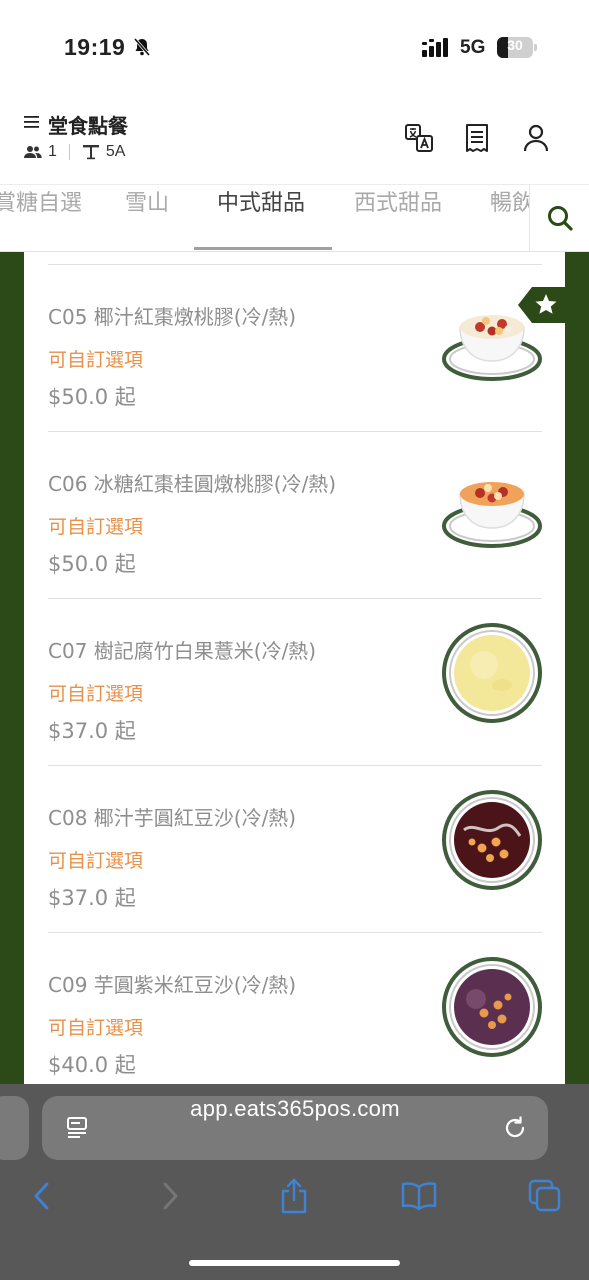 The image size is (589, 1280). What do you see at coordinates (261, 218) in the screenshot?
I see `tab-chinese-dessert: 中式甜品` at bounding box center [261, 218].